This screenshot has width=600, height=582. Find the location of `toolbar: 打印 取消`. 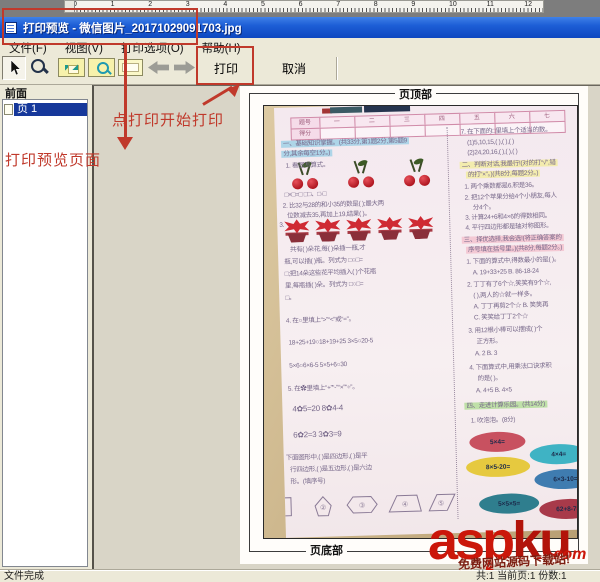

toolbar: 打印 取消 is located at coordinates (300, 70).